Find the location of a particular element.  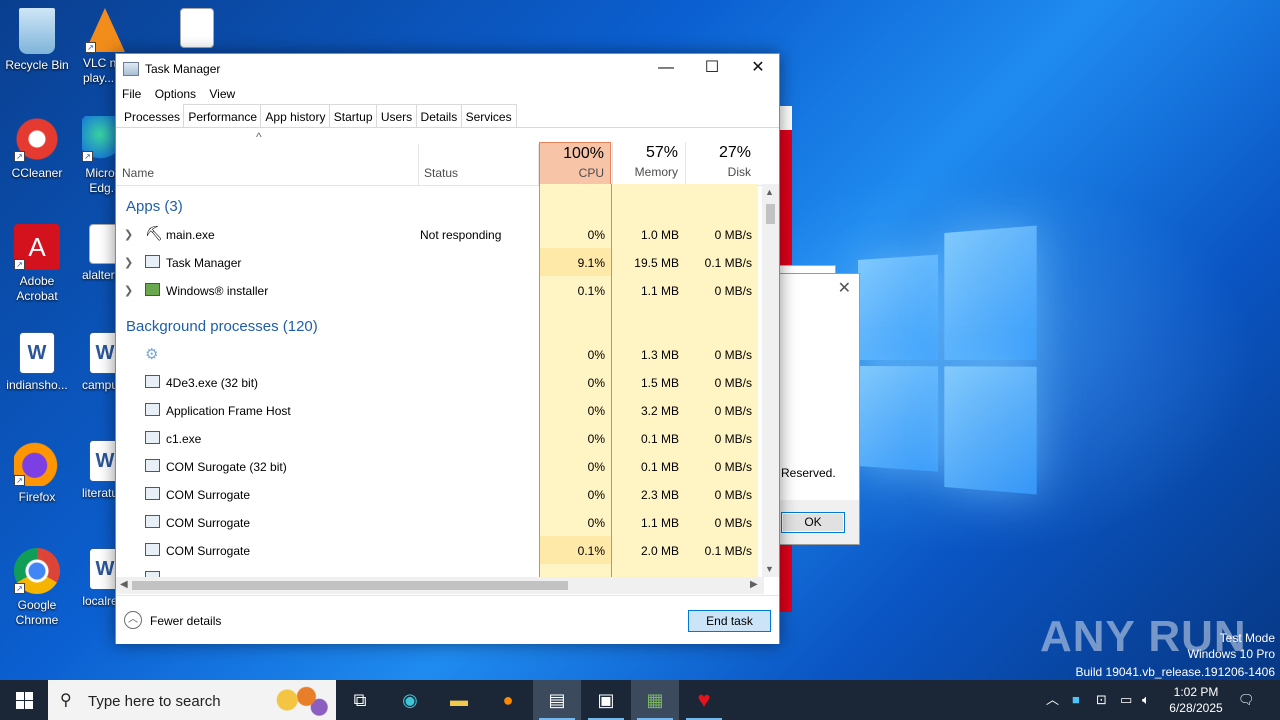

desktop-icon-recycle-bin: Recycle Bin is located at coordinates (37, 40).